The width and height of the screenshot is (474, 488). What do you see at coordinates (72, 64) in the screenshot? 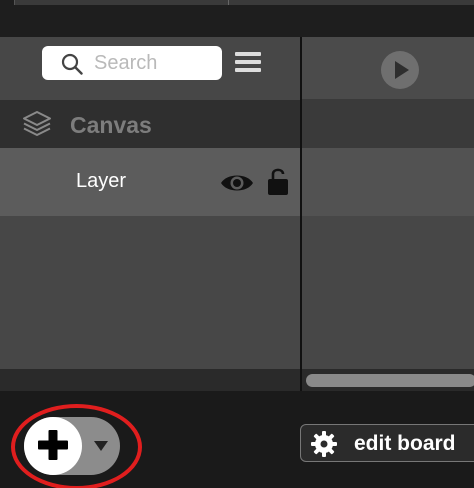
I see `search-icon` at bounding box center [72, 64].